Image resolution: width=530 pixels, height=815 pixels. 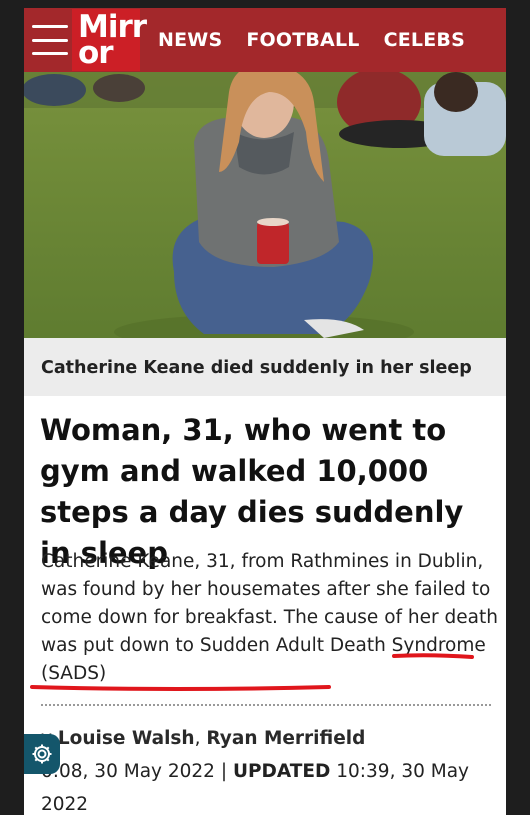 I want to click on settings-button, so click(x=42, y=754).